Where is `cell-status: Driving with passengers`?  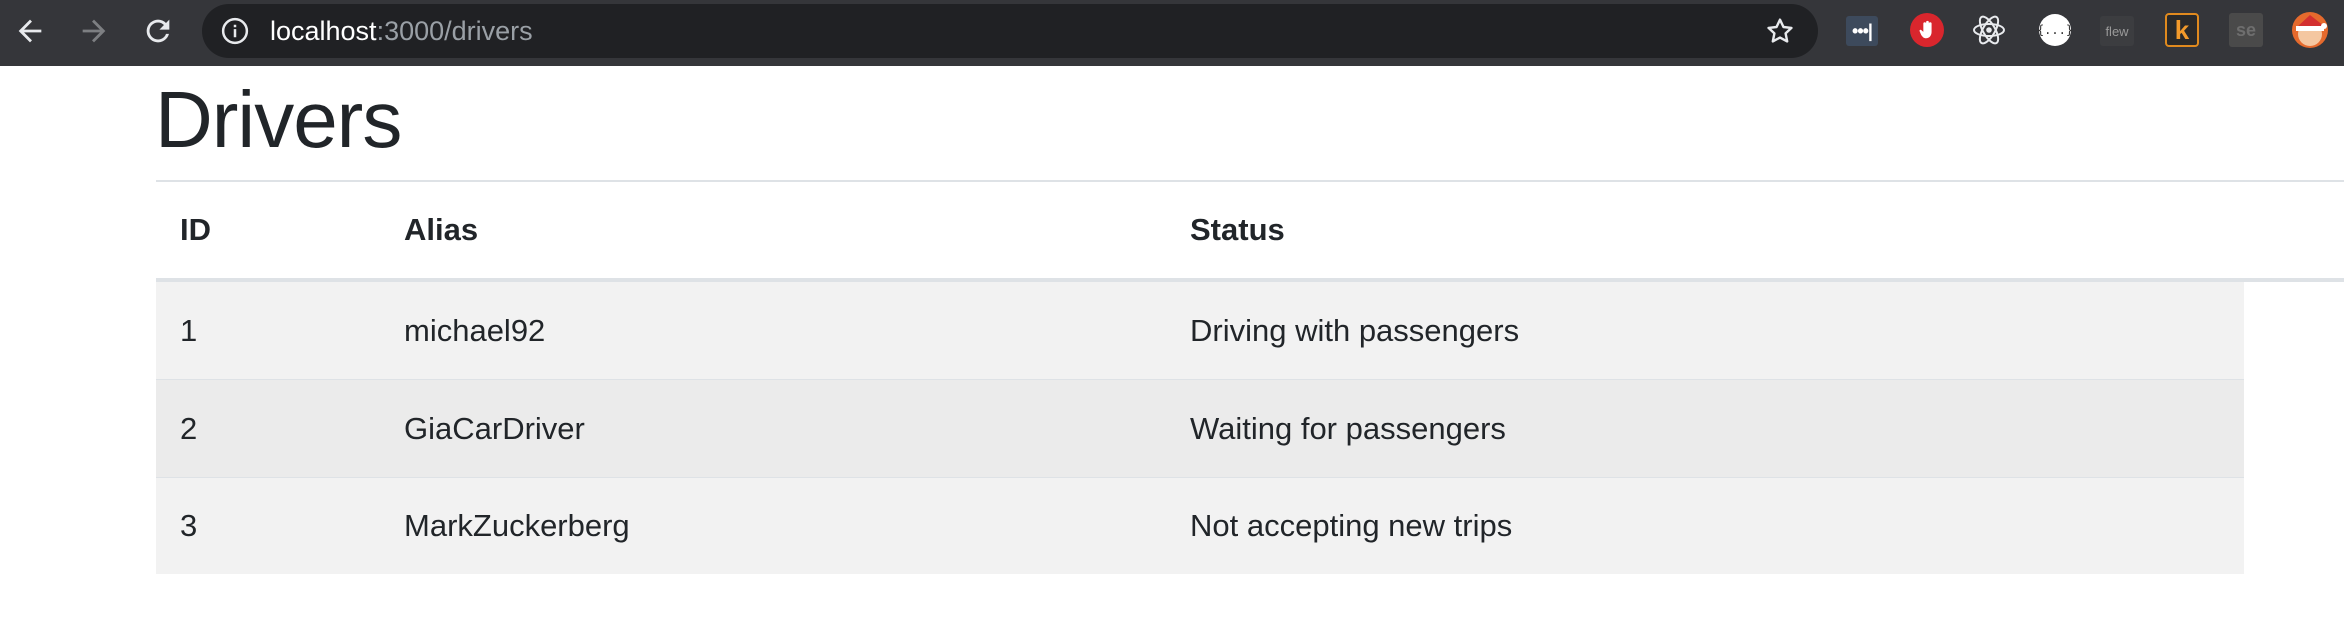
cell-status: Driving with passengers is located at coordinates (1355, 330).